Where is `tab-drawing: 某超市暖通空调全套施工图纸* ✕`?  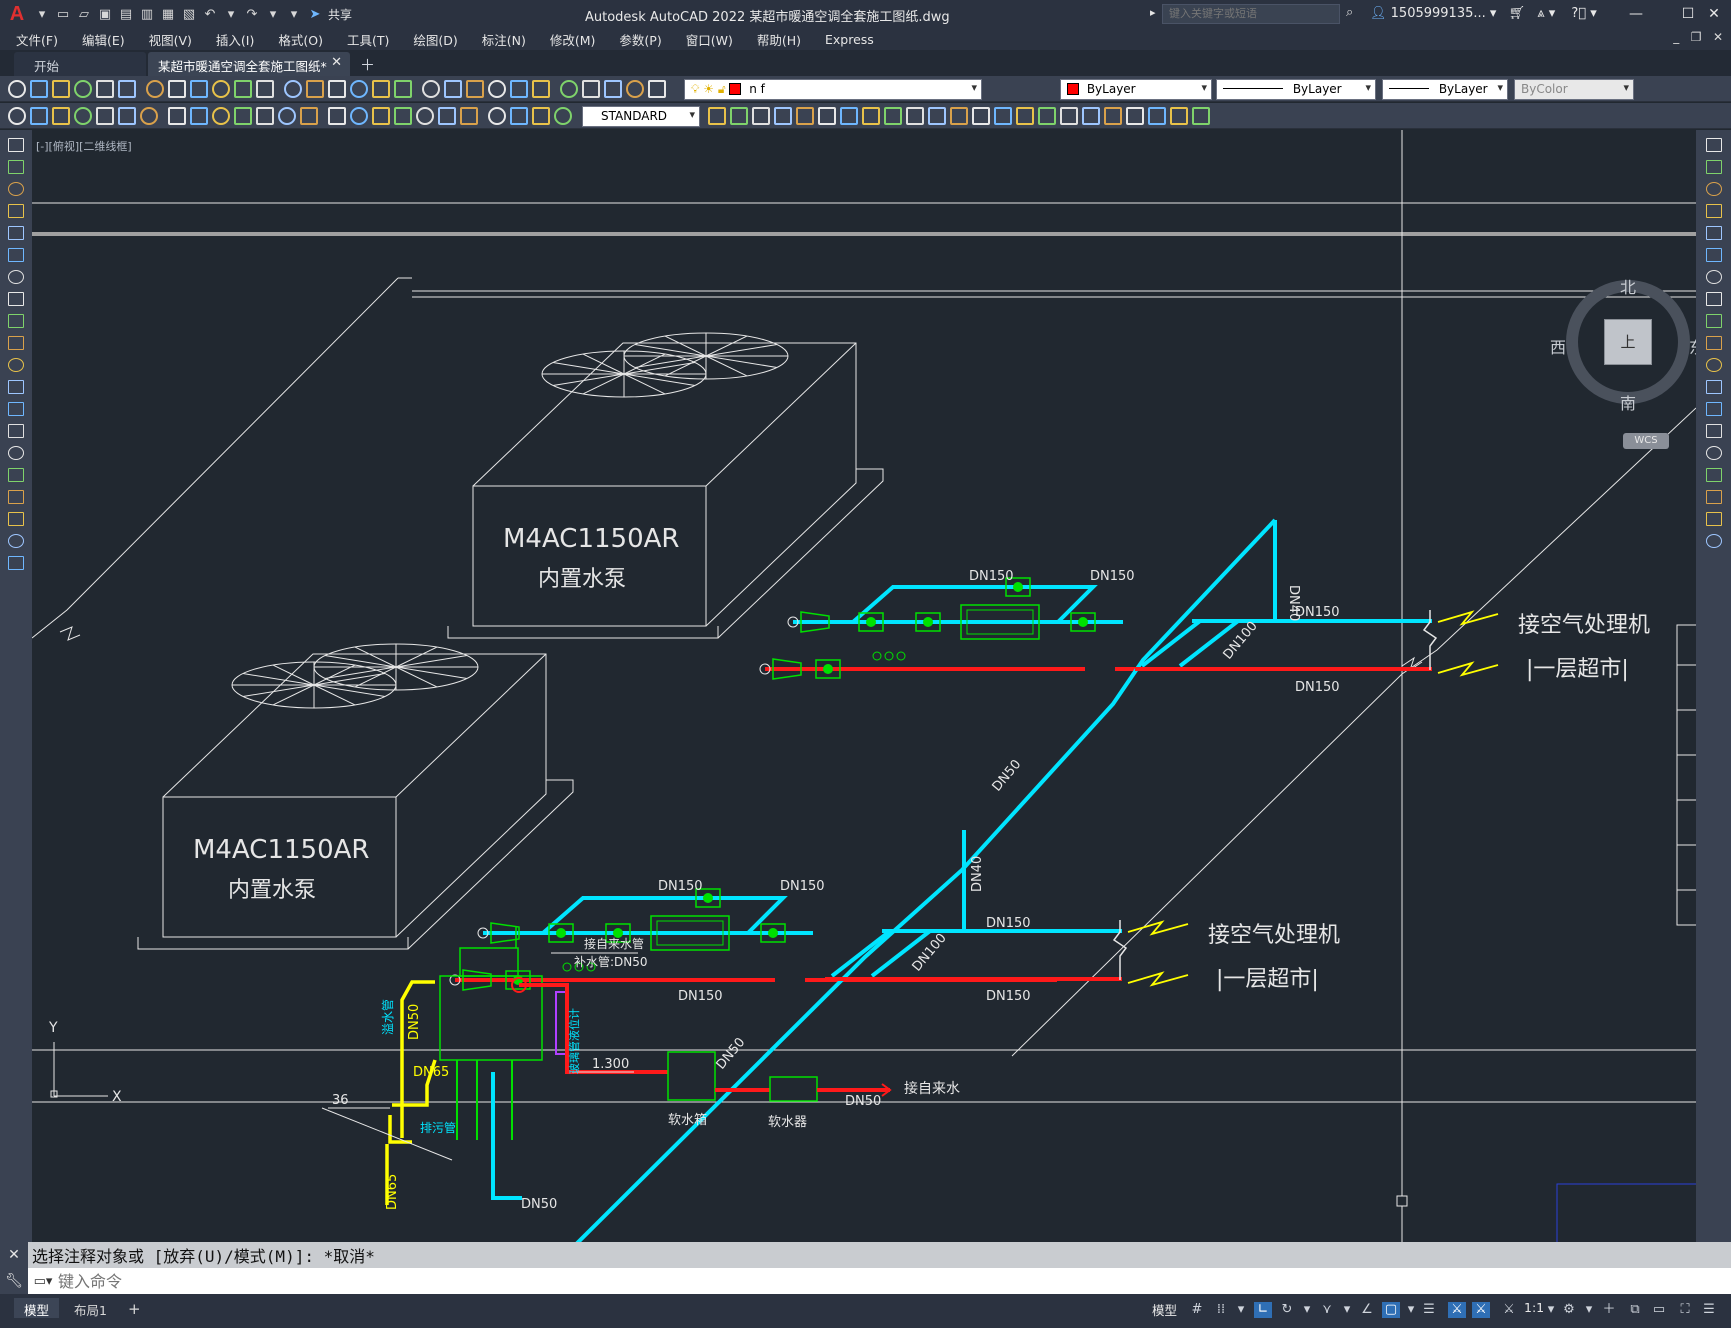 tab-drawing: 某超市暖通空调全套施工图纸* ✕ is located at coordinates (249, 64).